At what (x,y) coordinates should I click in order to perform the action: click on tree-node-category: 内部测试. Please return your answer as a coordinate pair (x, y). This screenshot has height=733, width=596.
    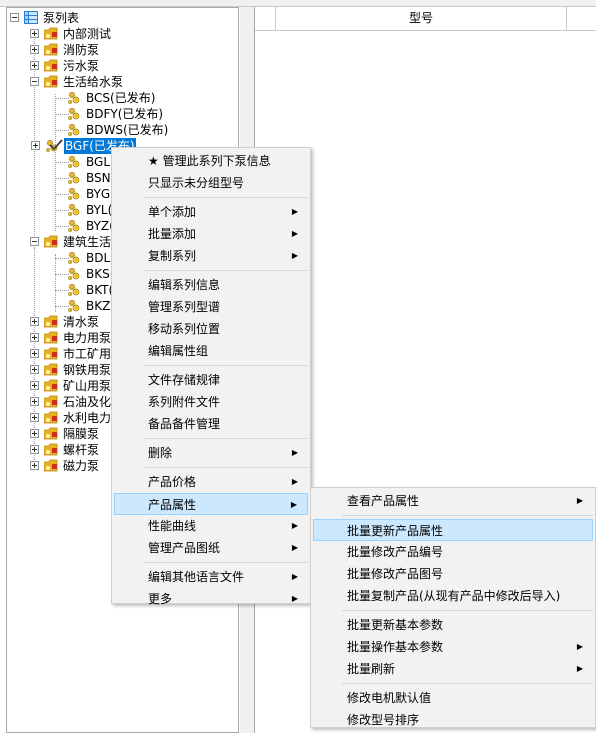
    Looking at the image, I should click on (134, 34).